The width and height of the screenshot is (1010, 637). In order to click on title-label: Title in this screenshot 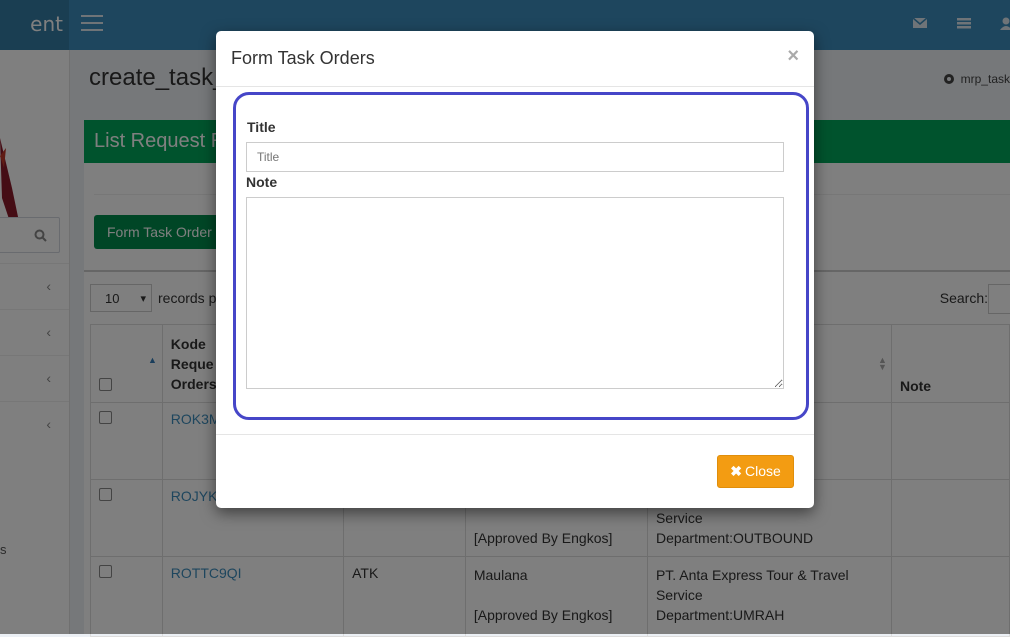, I will do `click(261, 127)`.